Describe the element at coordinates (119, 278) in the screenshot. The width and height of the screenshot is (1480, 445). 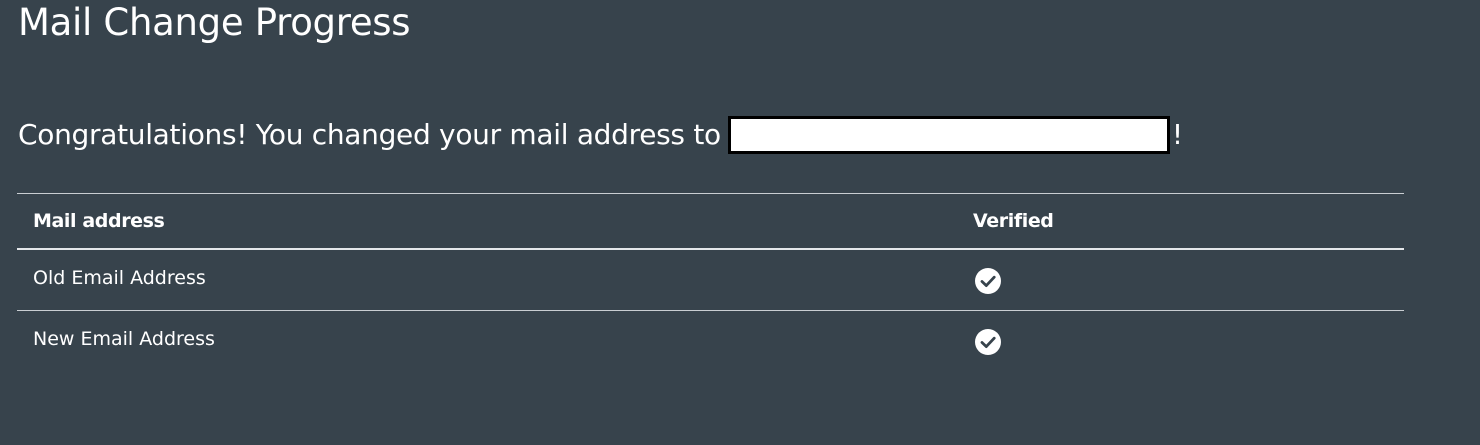
I see `old-email-address-label: Old Email Address` at that location.